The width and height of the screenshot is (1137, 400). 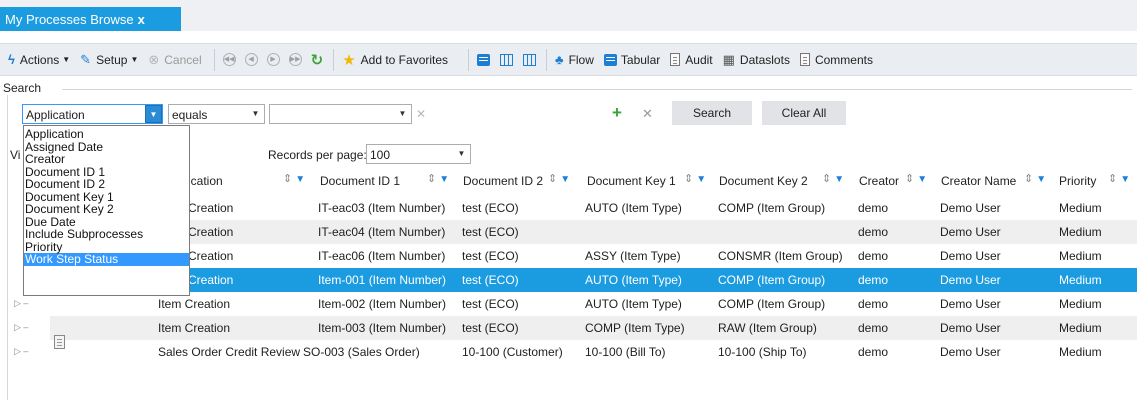 What do you see at coordinates (767, 328) in the screenshot?
I see `cell-document-key-2: RAW (Item Group)` at bounding box center [767, 328].